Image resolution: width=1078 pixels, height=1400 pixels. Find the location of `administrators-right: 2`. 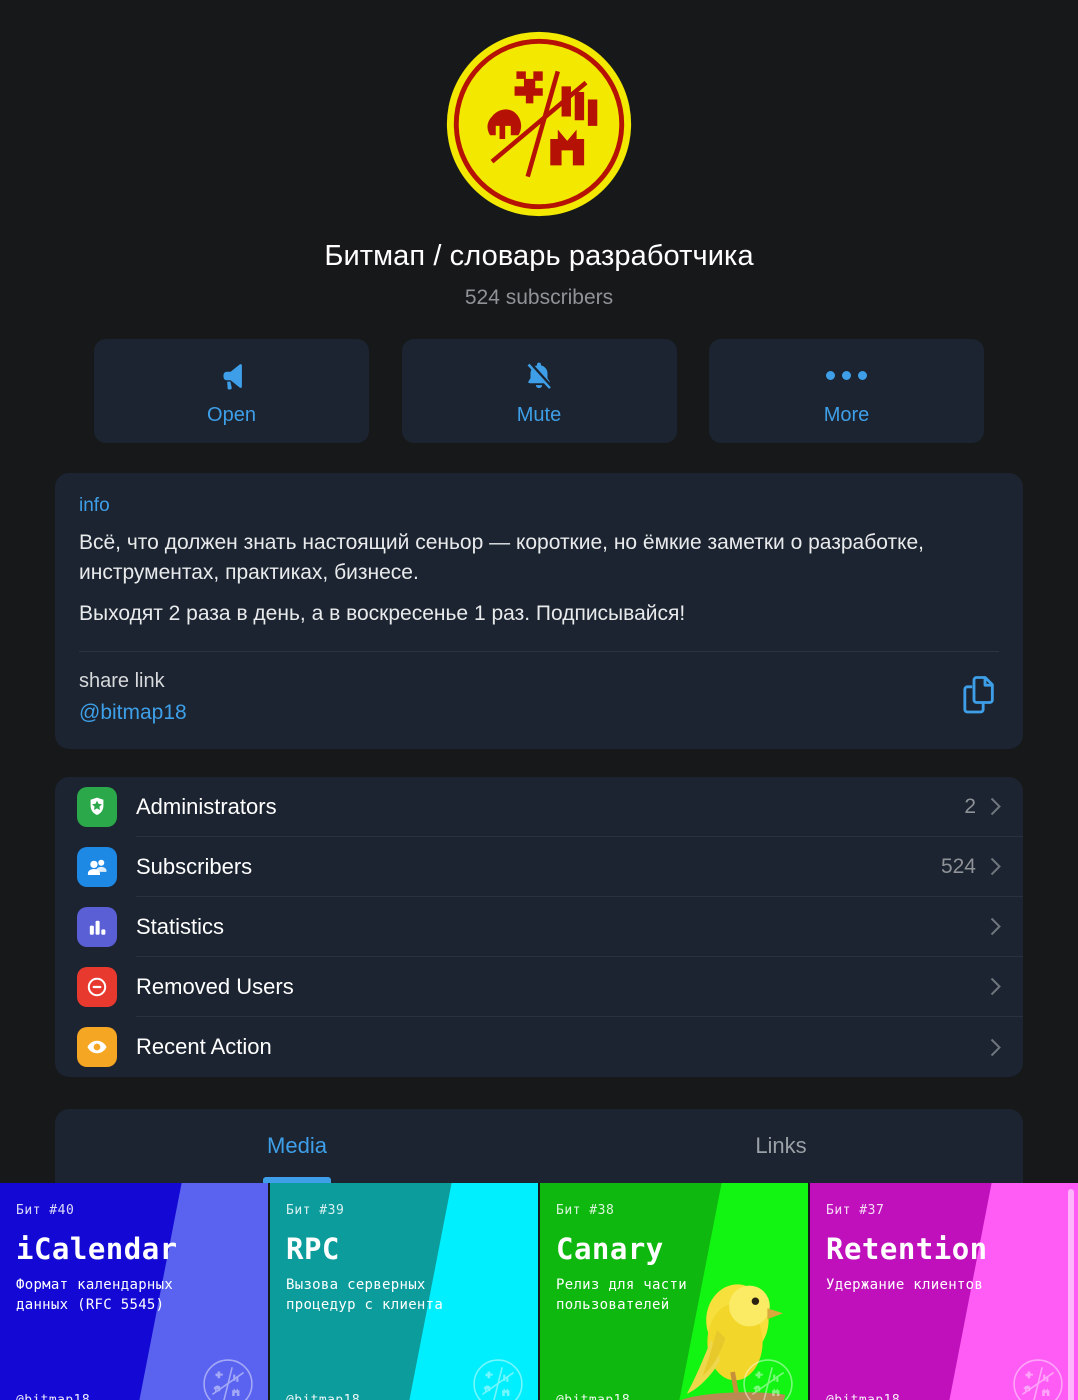

administrators-right: 2 is located at coordinates (982, 807).